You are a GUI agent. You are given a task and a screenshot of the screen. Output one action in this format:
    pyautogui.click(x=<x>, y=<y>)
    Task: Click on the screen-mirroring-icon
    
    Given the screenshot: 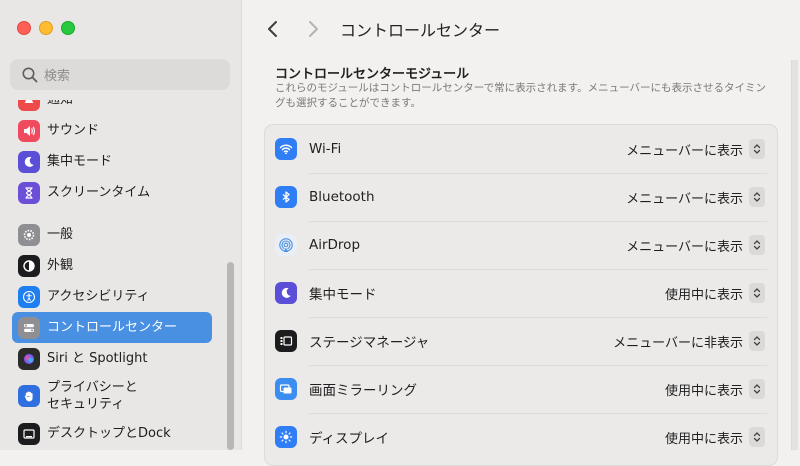 What is the action you would take?
    pyautogui.click(x=286, y=389)
    